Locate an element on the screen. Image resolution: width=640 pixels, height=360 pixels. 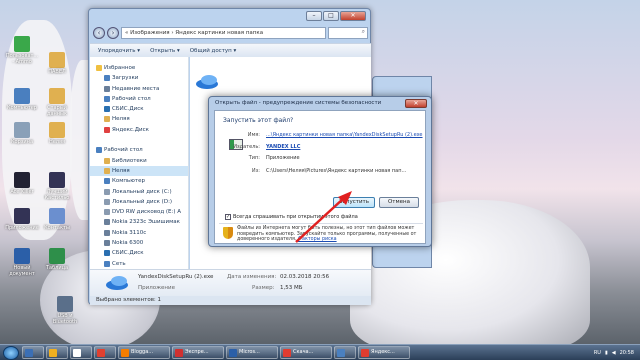
type-value: Приложение is located at coordinates (283, 158).